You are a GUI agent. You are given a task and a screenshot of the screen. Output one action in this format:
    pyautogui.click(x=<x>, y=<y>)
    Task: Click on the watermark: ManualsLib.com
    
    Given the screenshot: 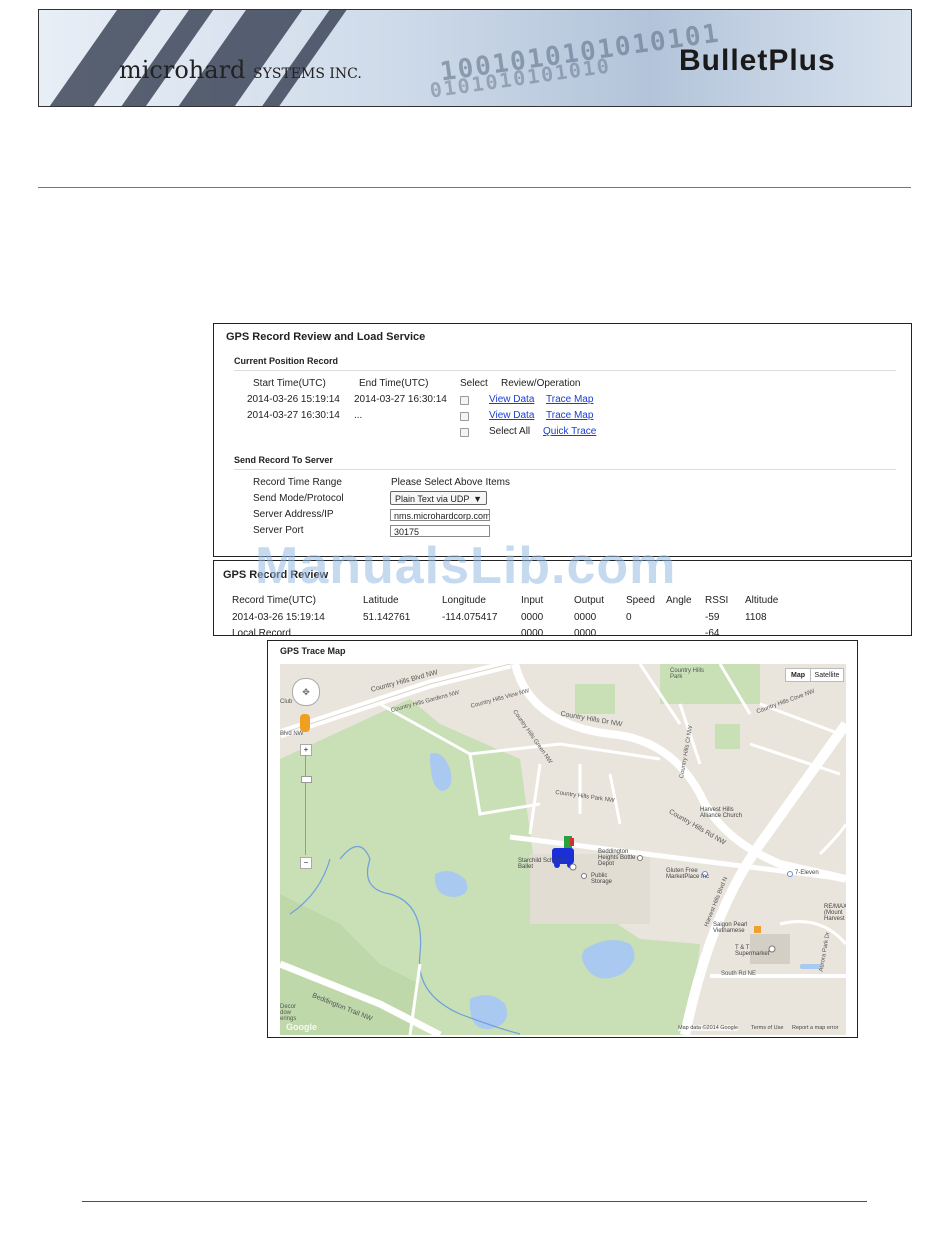 What is the action you would take?
    pyautogui.click(x=466, y=566)
    